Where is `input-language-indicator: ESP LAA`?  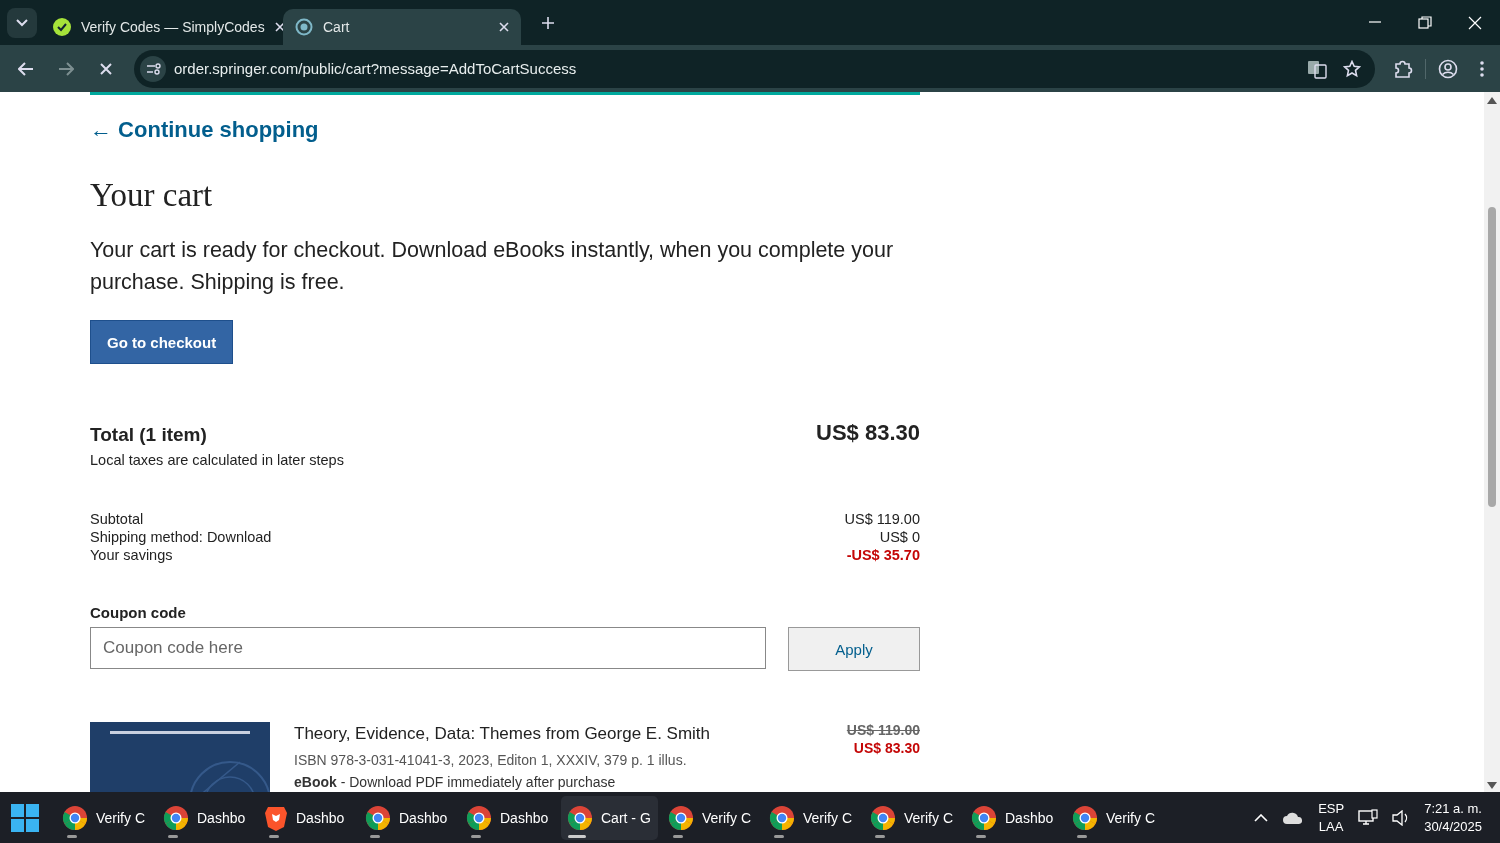
input-language-indicator: ESP LAA is located at coordinates (1331, 817).